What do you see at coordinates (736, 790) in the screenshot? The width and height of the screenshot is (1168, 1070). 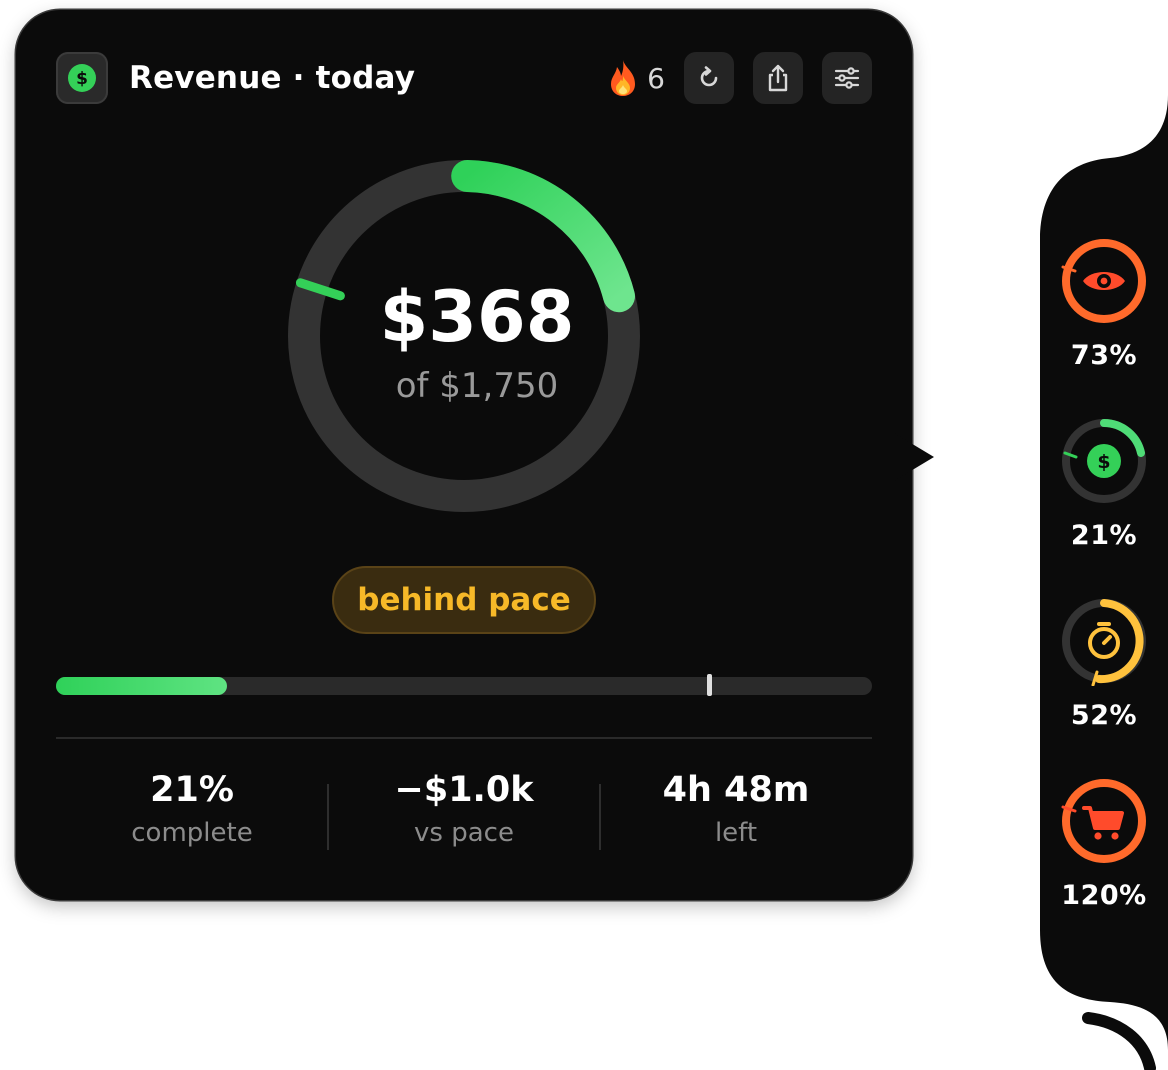 I see `stat-value: 4h 48m` at bounding box center [736, 790].